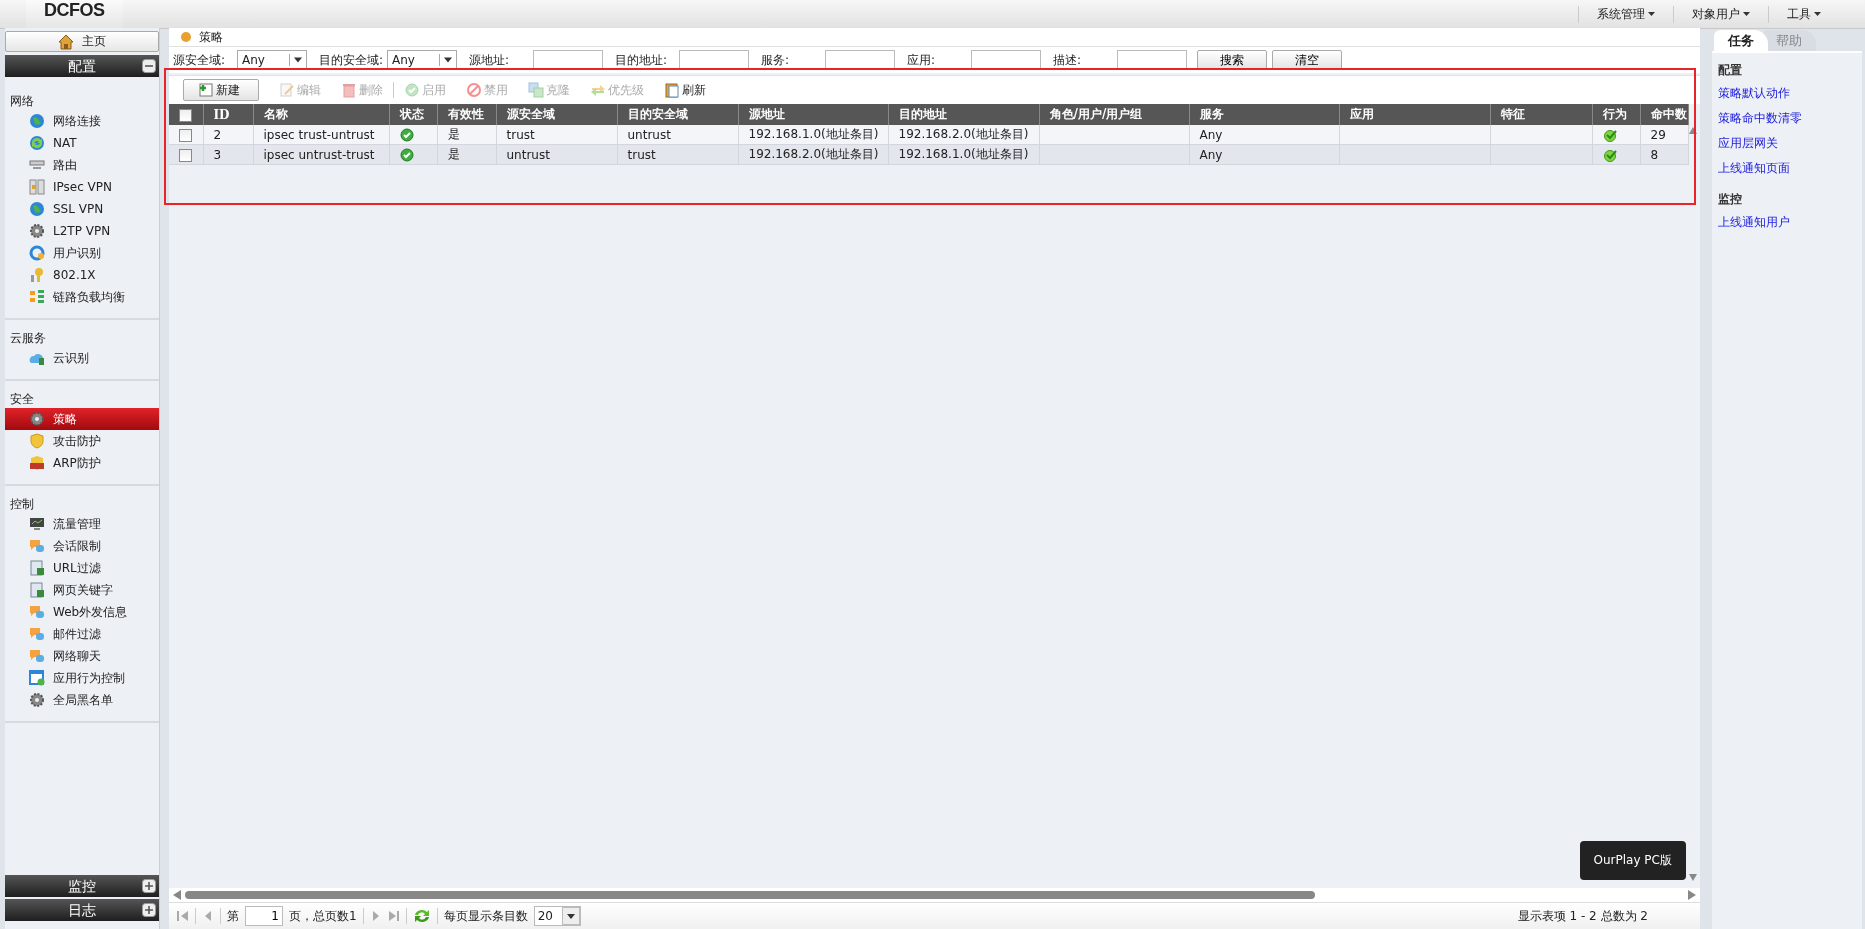  I want to click on task-link: 上线通知页面, so click(1787, 168).